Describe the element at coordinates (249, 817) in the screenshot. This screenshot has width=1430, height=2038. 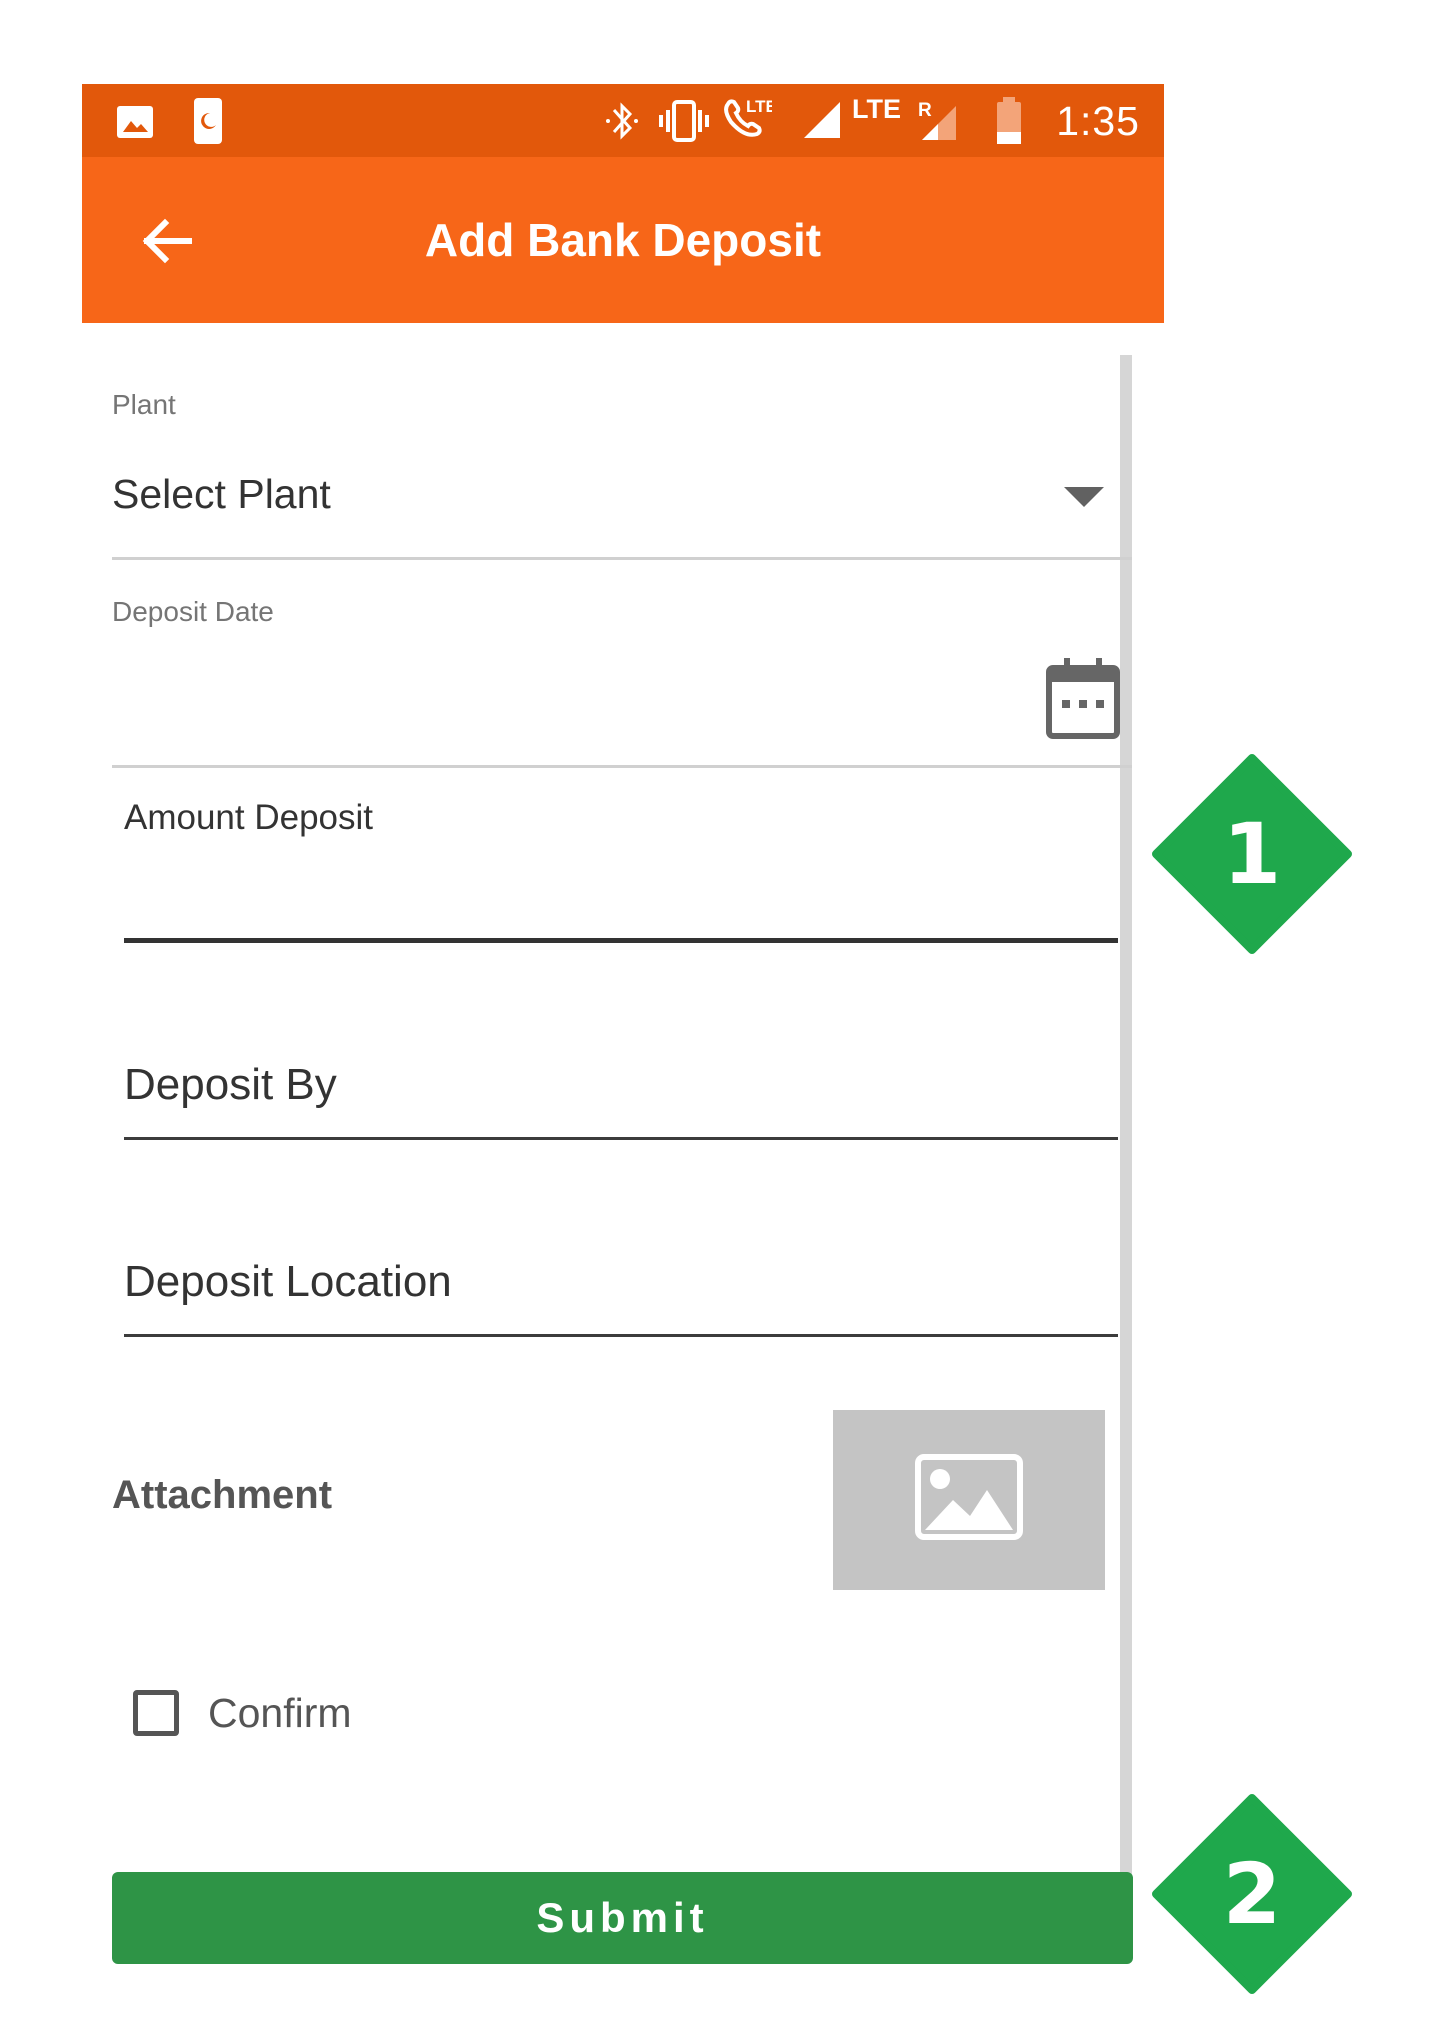
I see `amount-deposit-label: Amount Deposit` at that location.